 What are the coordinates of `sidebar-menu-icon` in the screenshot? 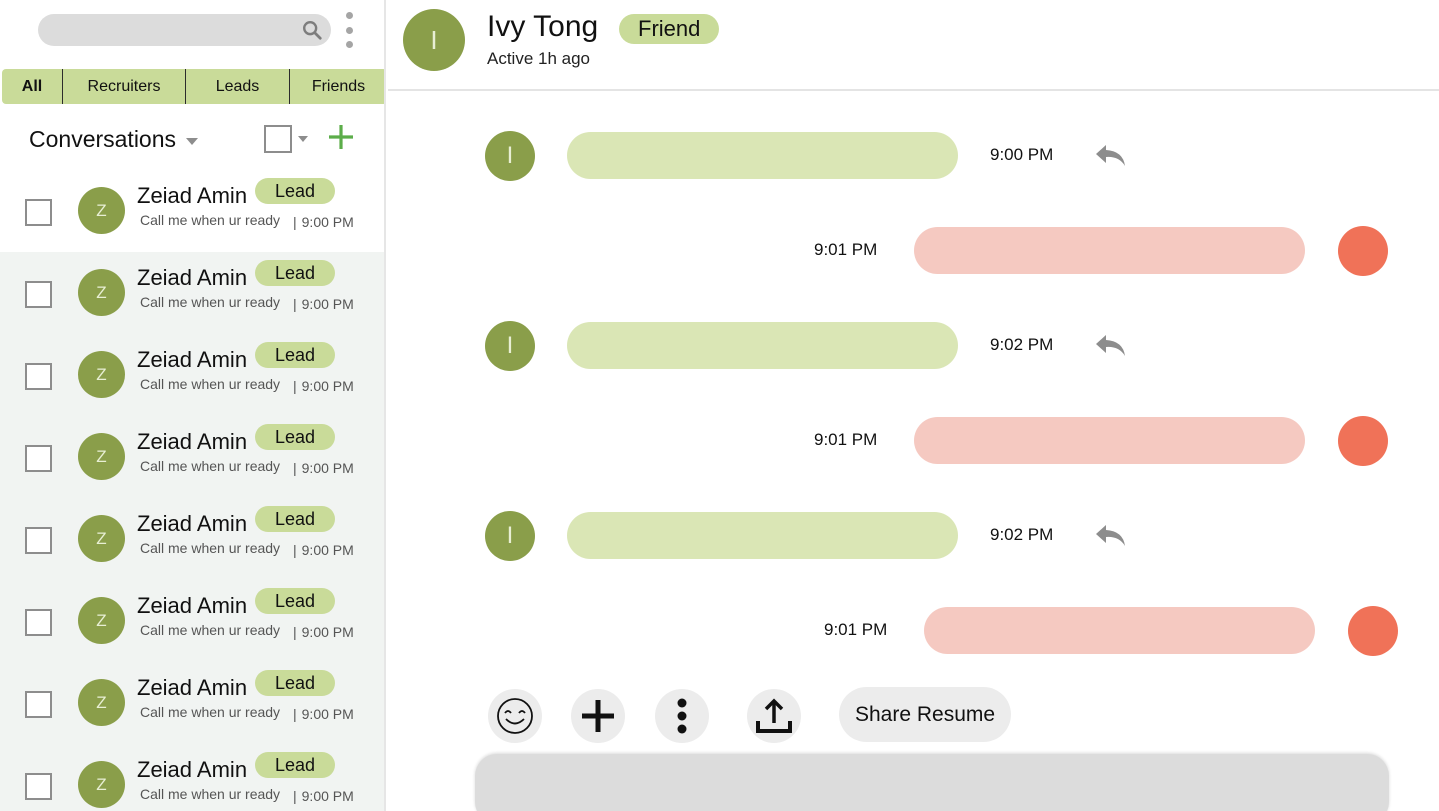 It's located at (349, 30).